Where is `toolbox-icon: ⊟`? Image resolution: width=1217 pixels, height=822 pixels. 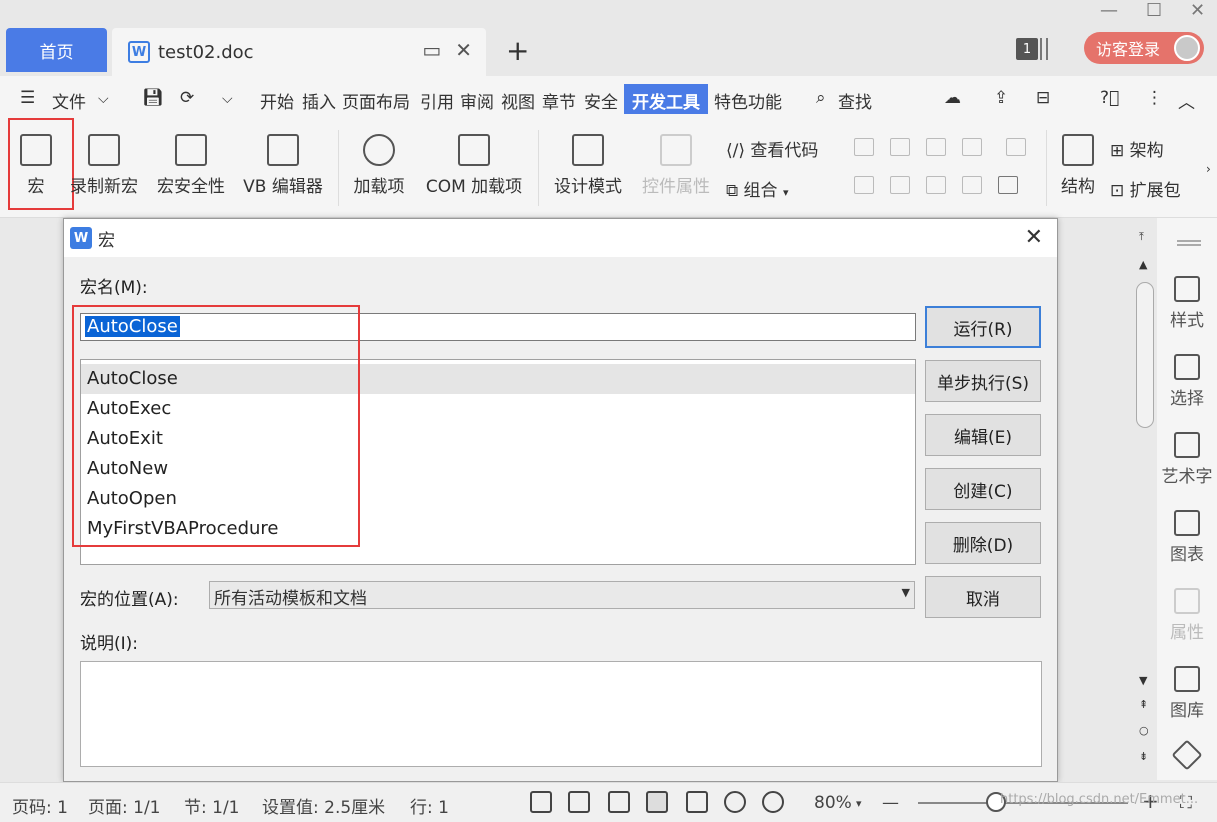 toolbox-icon: ⊟ is located at coordinates (1043, 98).